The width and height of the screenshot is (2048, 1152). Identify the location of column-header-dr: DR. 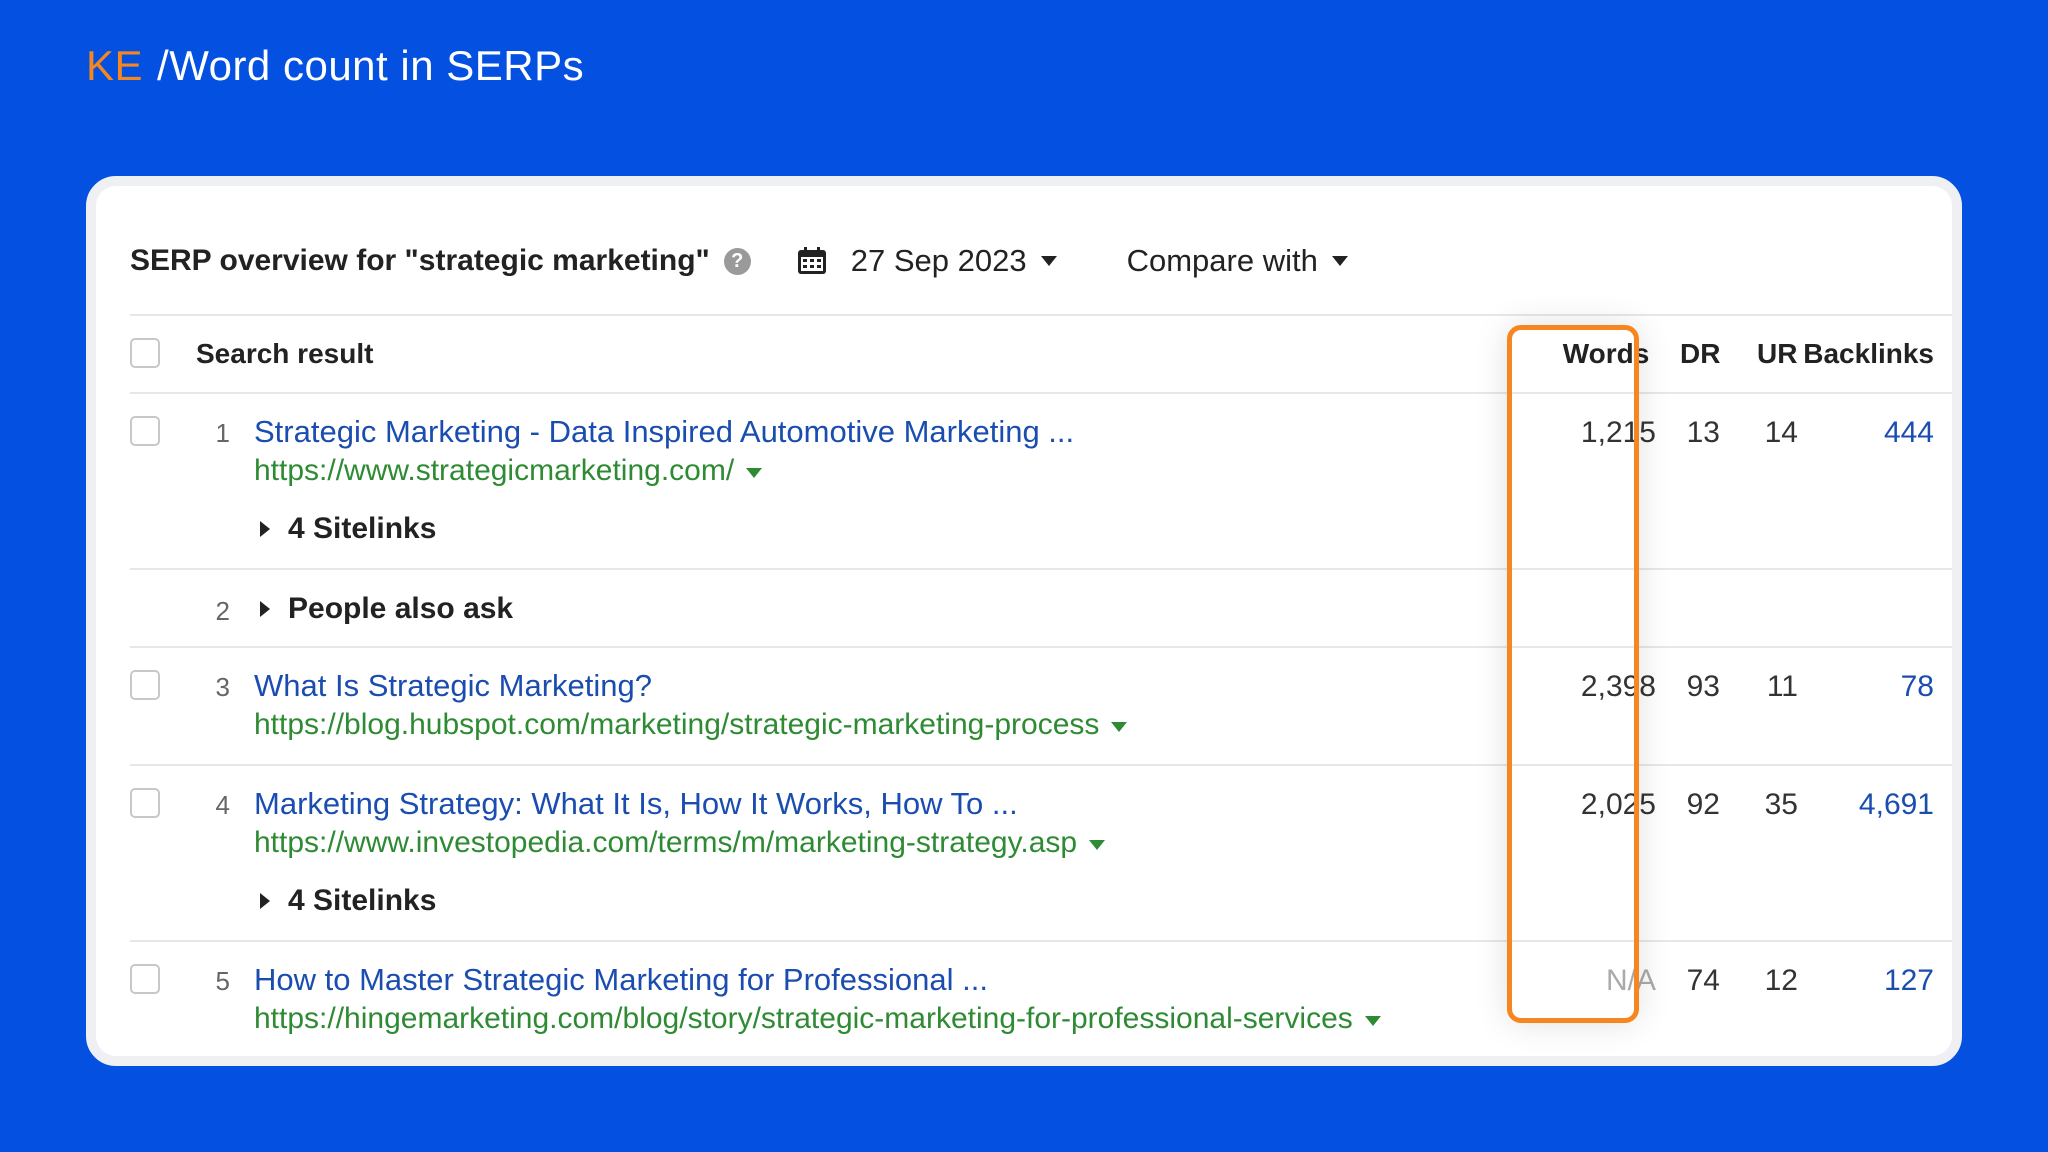
(1700, 354).